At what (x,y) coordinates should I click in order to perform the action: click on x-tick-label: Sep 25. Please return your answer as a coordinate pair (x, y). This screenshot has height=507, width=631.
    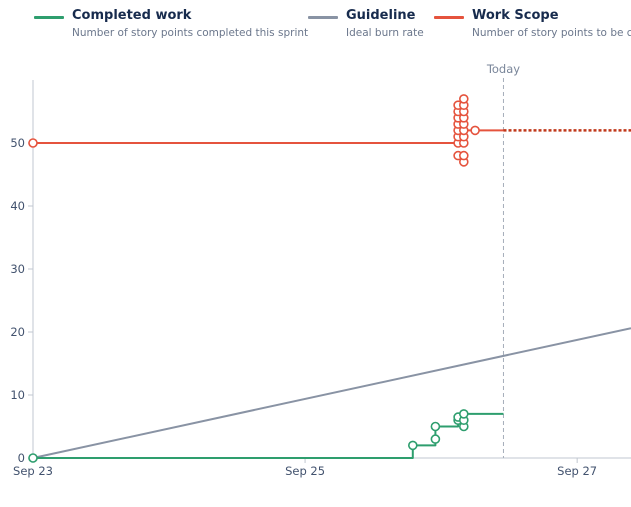
    Looking at the image, I should click on (305, 471).